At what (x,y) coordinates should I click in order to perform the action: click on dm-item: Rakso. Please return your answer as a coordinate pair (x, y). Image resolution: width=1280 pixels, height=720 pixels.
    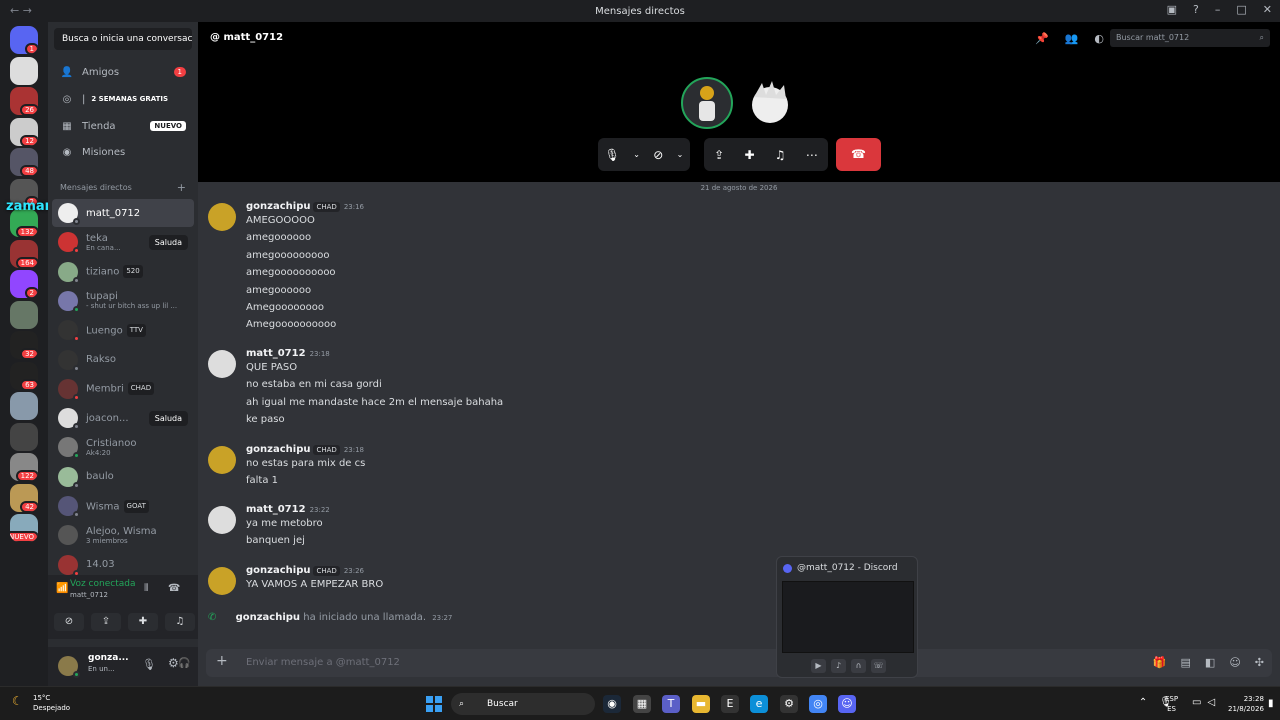
    Looking at the image, I should click on (123, 360).